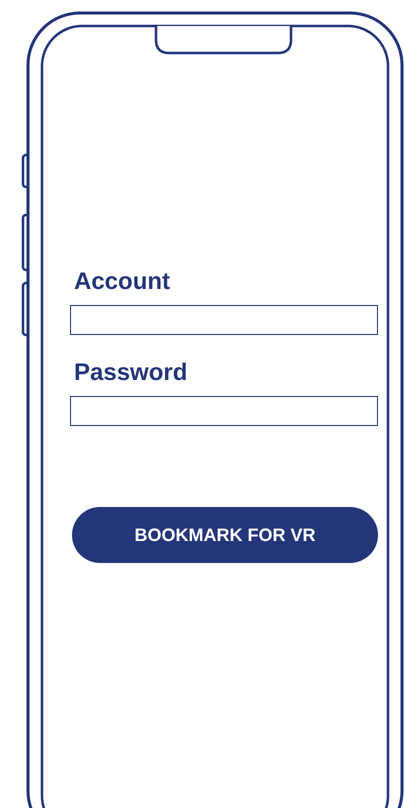  Describe the element at coordinates (131, 373) in the screenshot. I see `field-label: Password` at that location.